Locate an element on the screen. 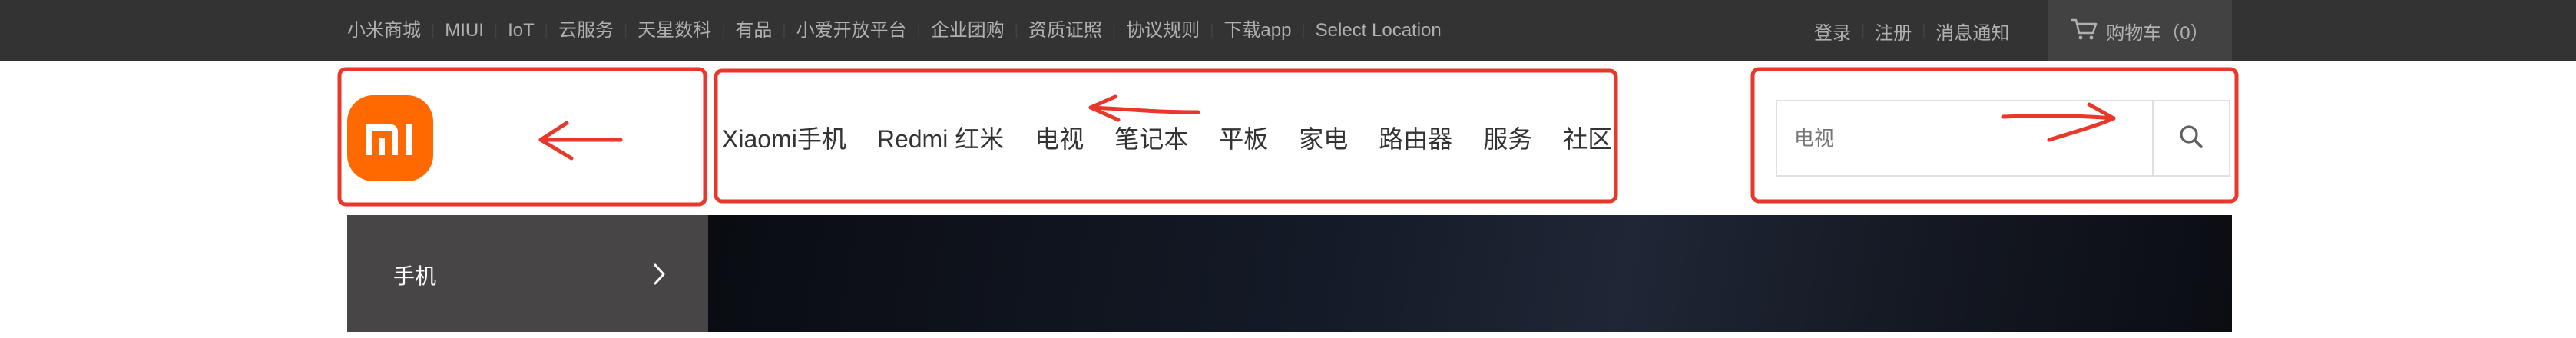 This screenshot has height=338, width=2576. top-link-mi-store: 小米商城 is located at coordinates (384, 30).